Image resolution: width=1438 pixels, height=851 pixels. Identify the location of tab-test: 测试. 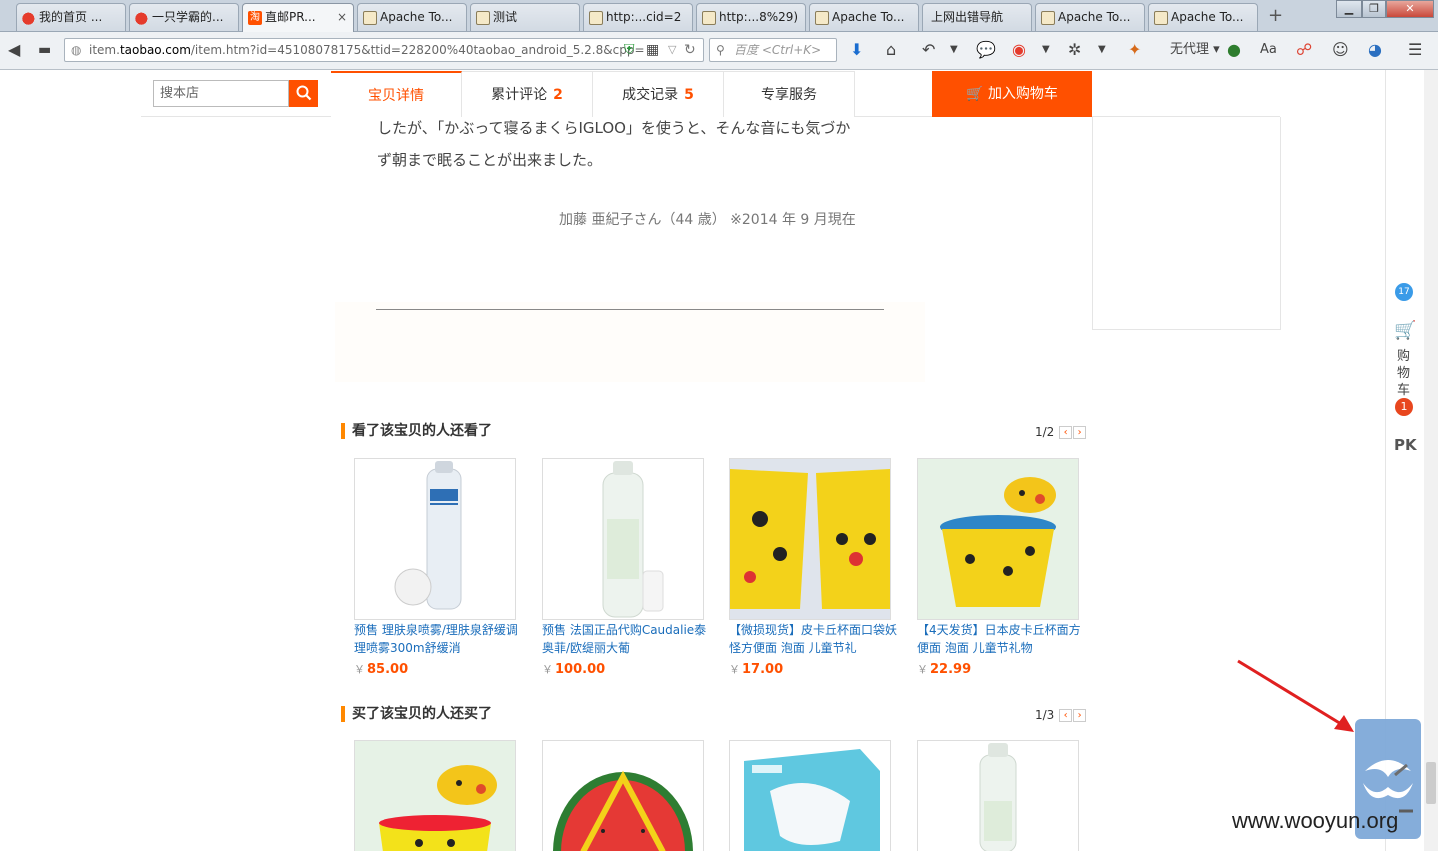
(525, 17).